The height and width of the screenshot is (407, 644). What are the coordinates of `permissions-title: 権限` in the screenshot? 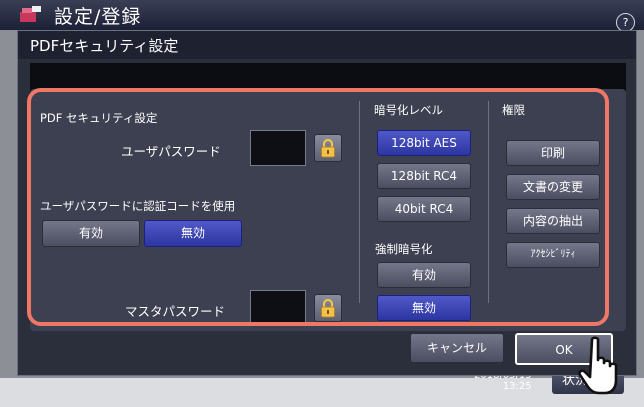 It's located at (513, 110).